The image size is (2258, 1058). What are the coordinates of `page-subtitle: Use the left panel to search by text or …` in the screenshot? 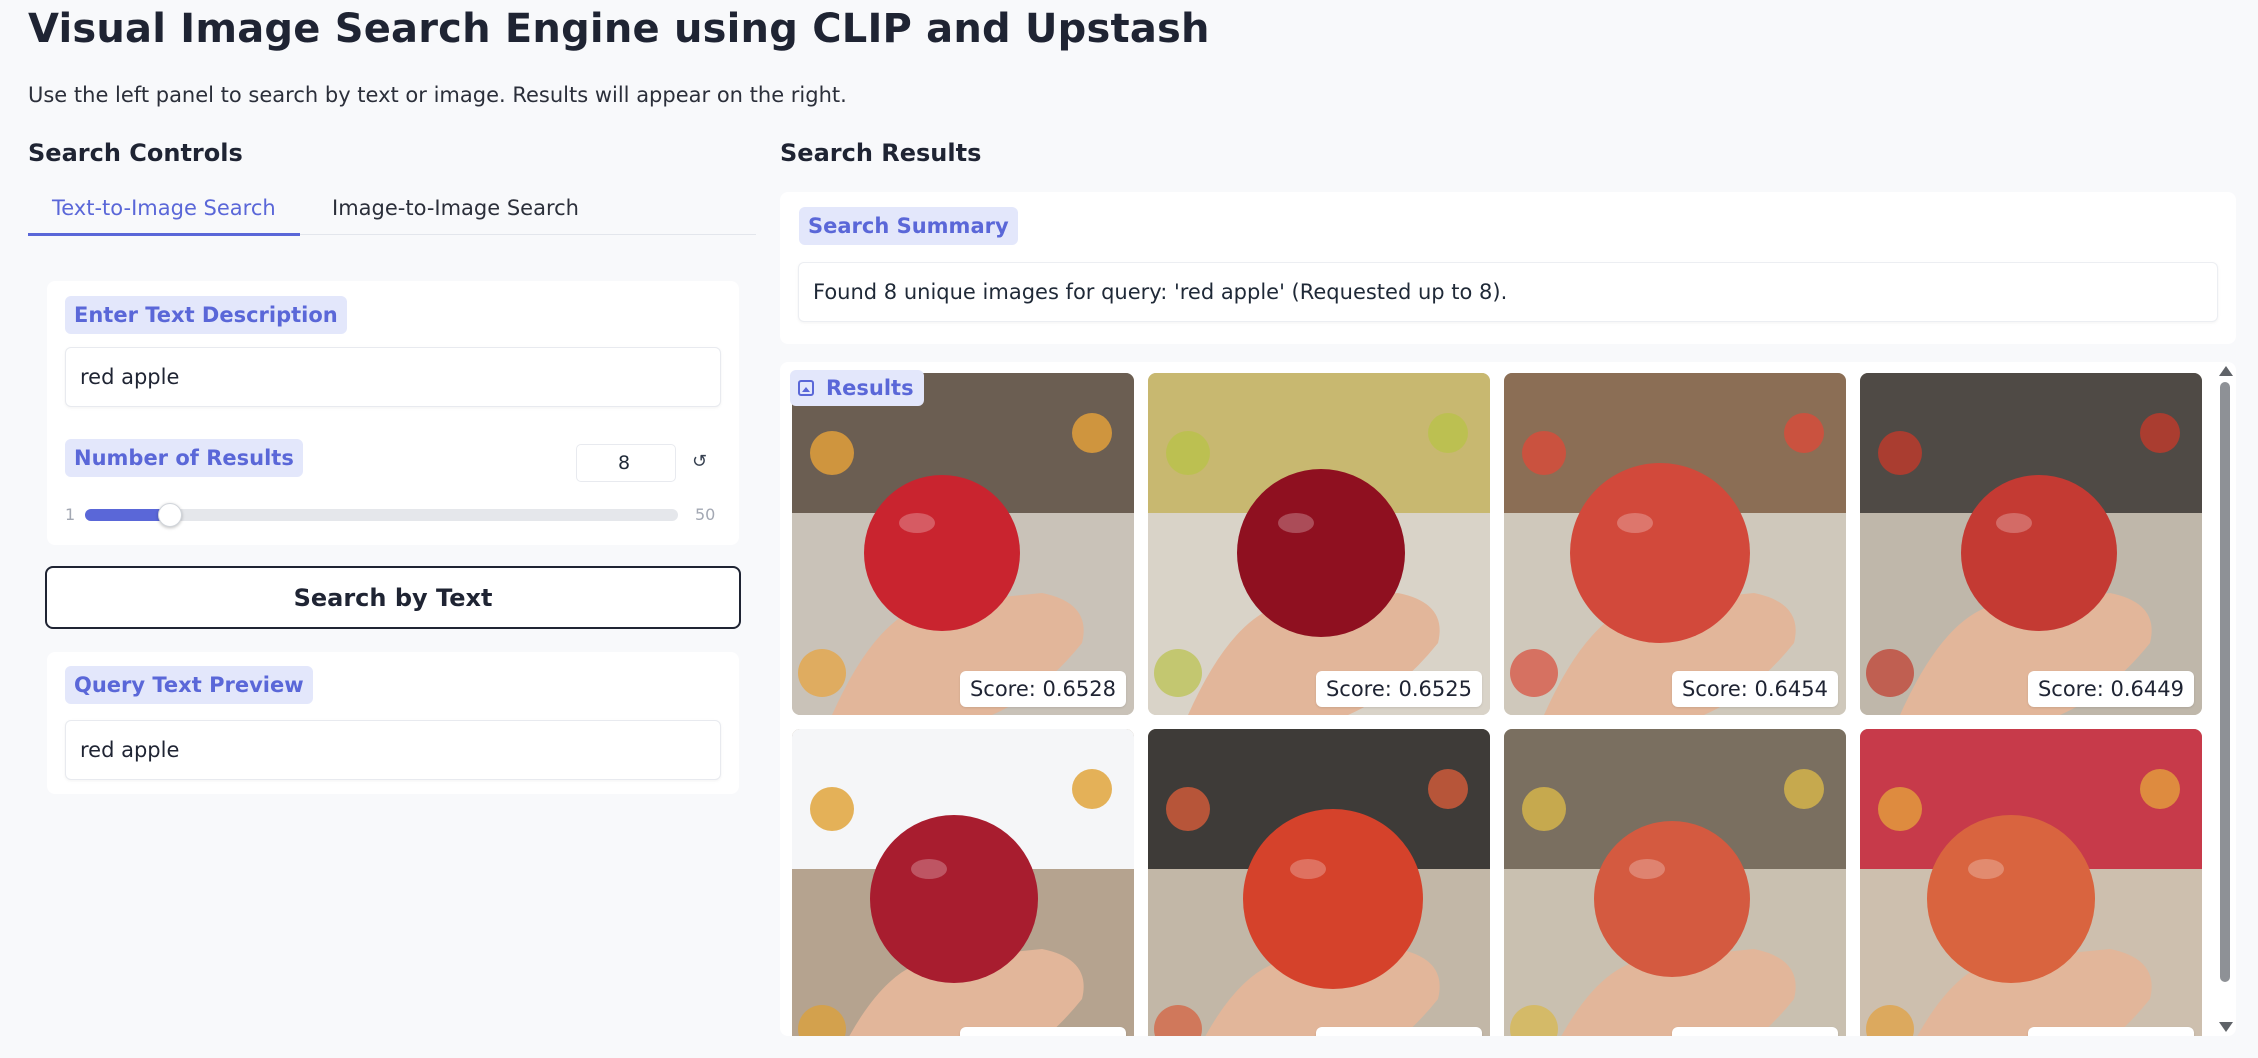 It's located at (437, 95).